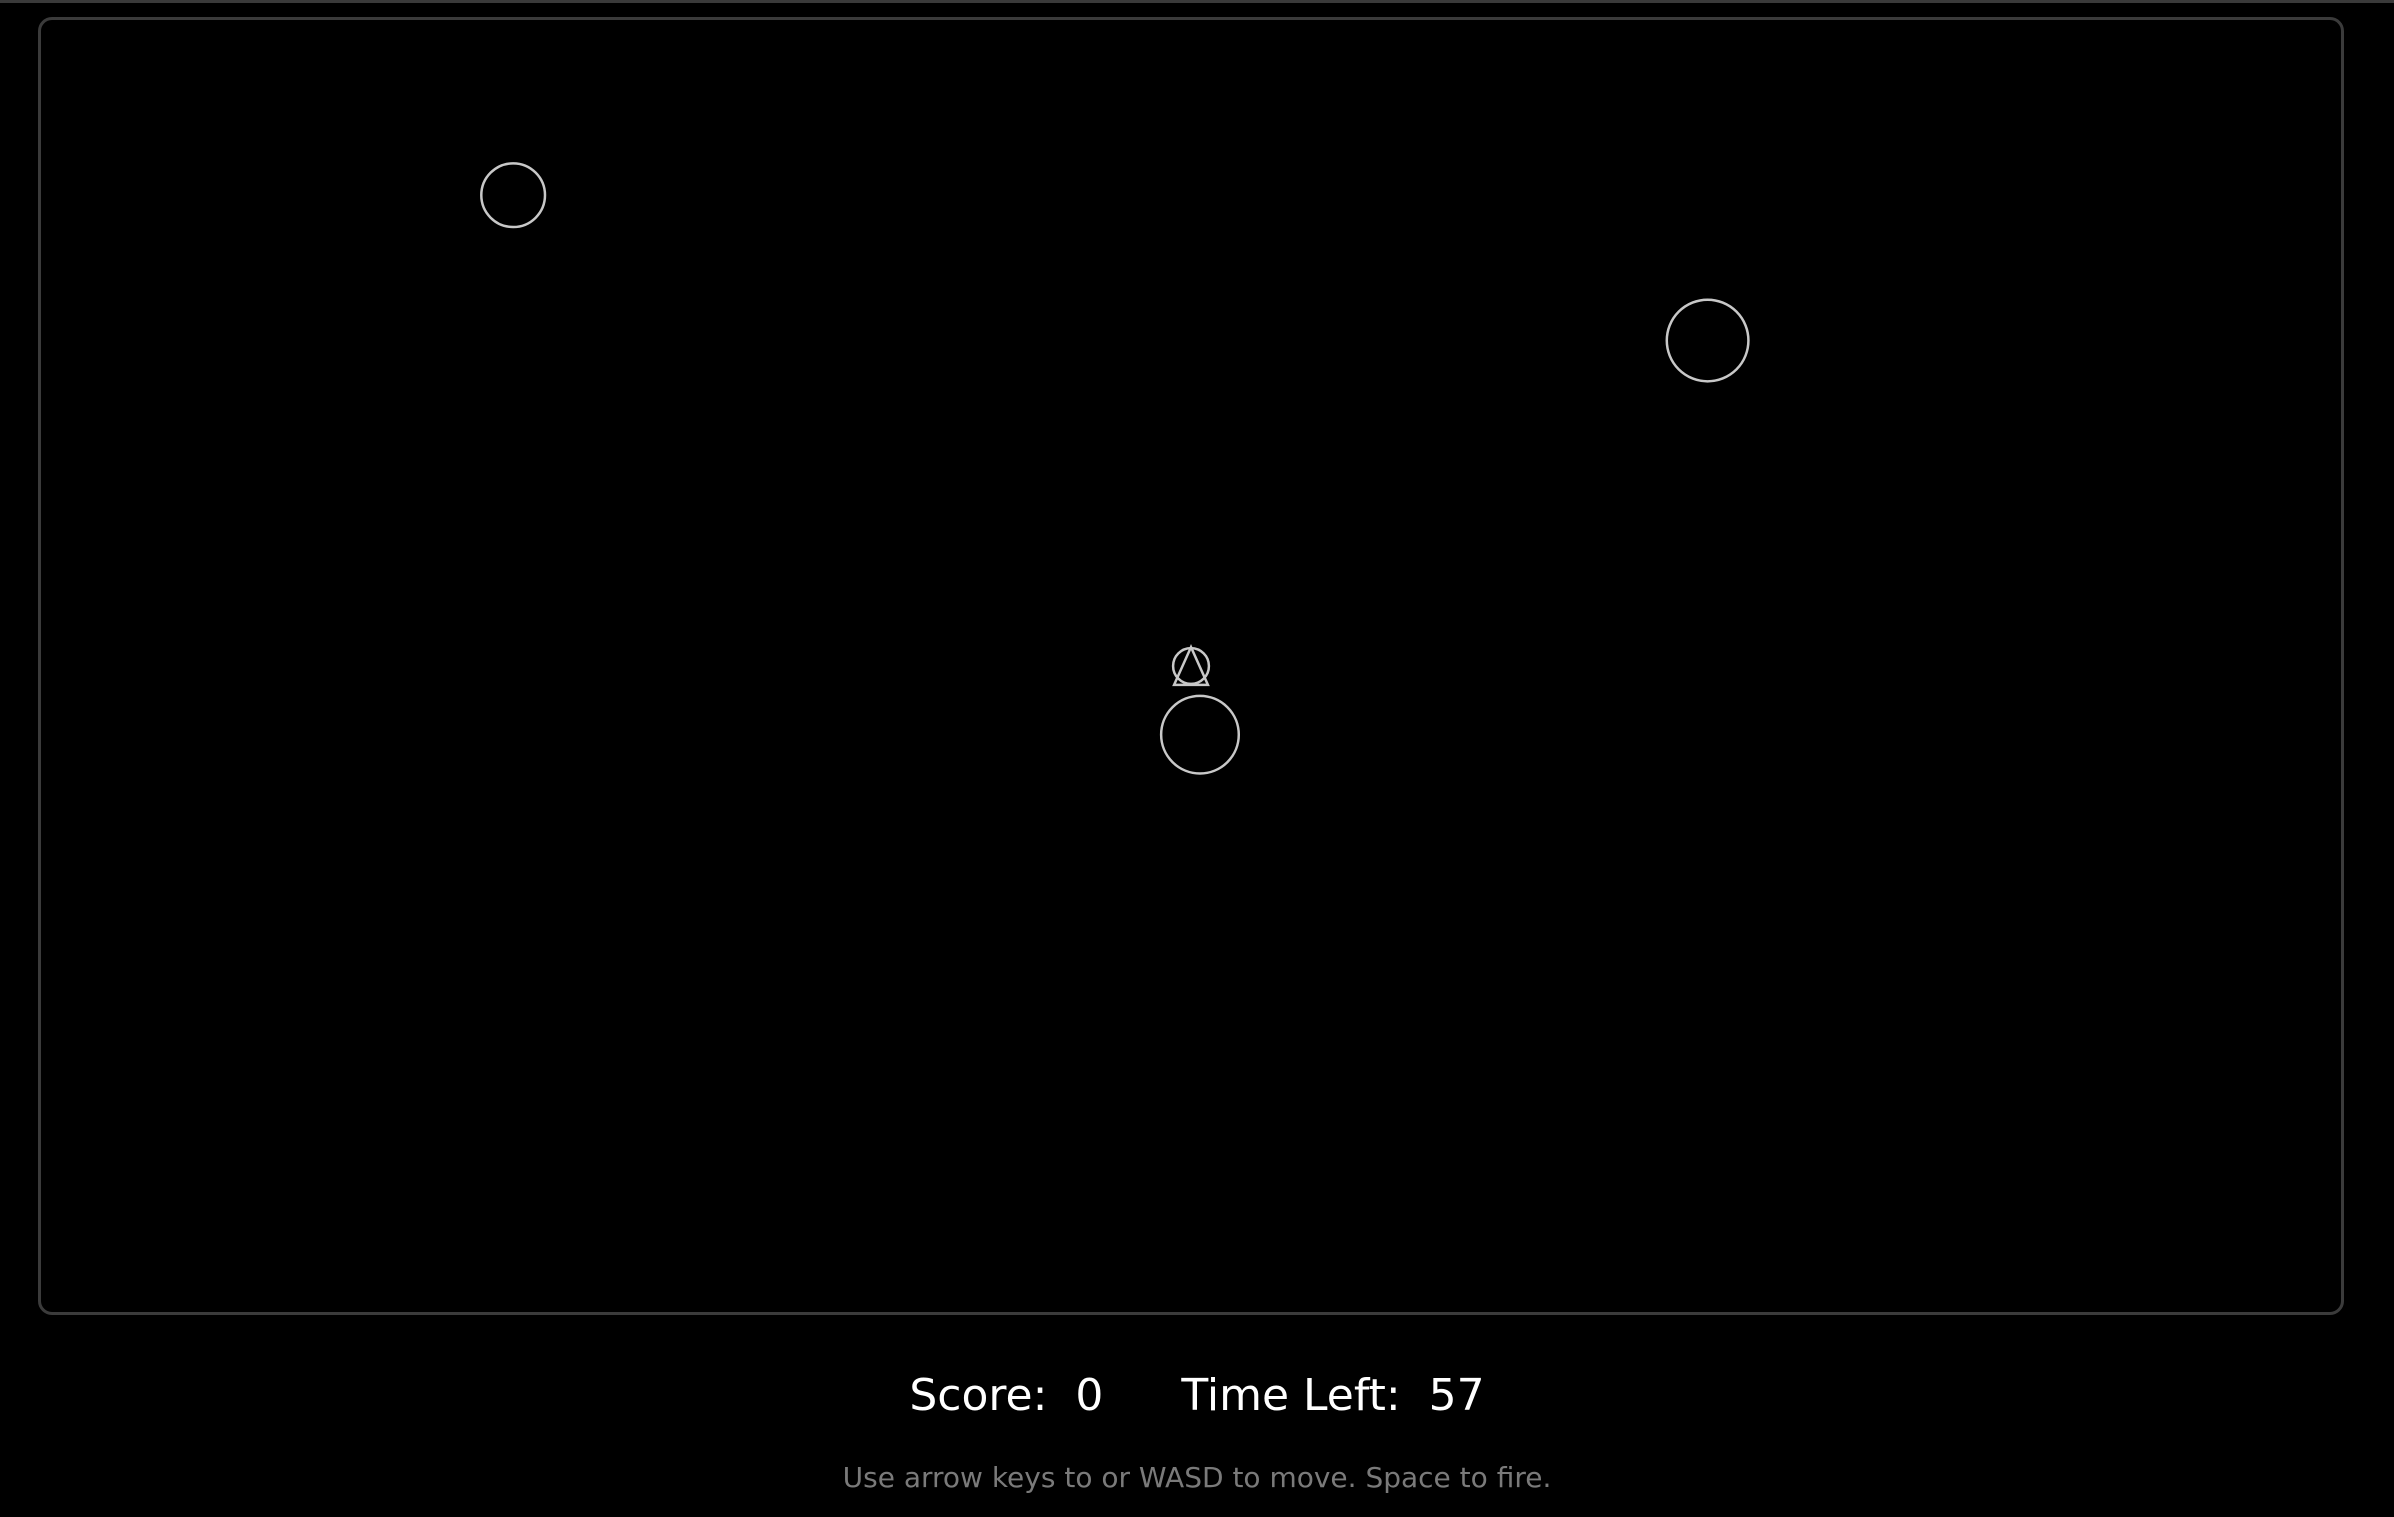  Describe the element at coordinates (978, 1395) in the screenshot. I see `score-label: Score:` at that location.